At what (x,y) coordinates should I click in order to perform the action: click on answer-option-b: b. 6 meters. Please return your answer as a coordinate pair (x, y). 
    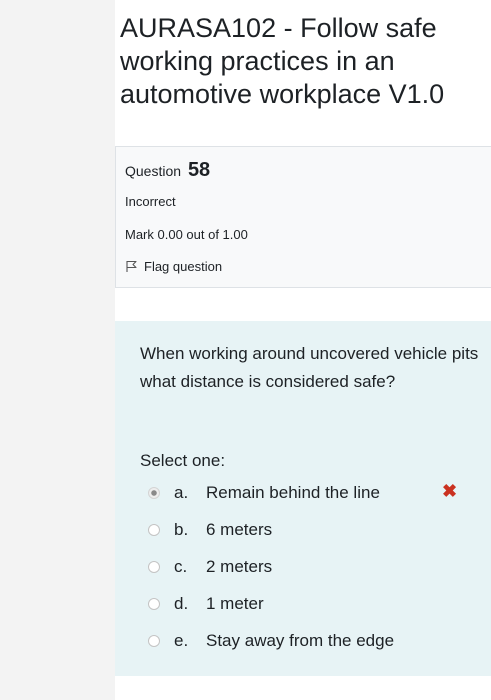
    Looking at the image, I should click on (313, 530).